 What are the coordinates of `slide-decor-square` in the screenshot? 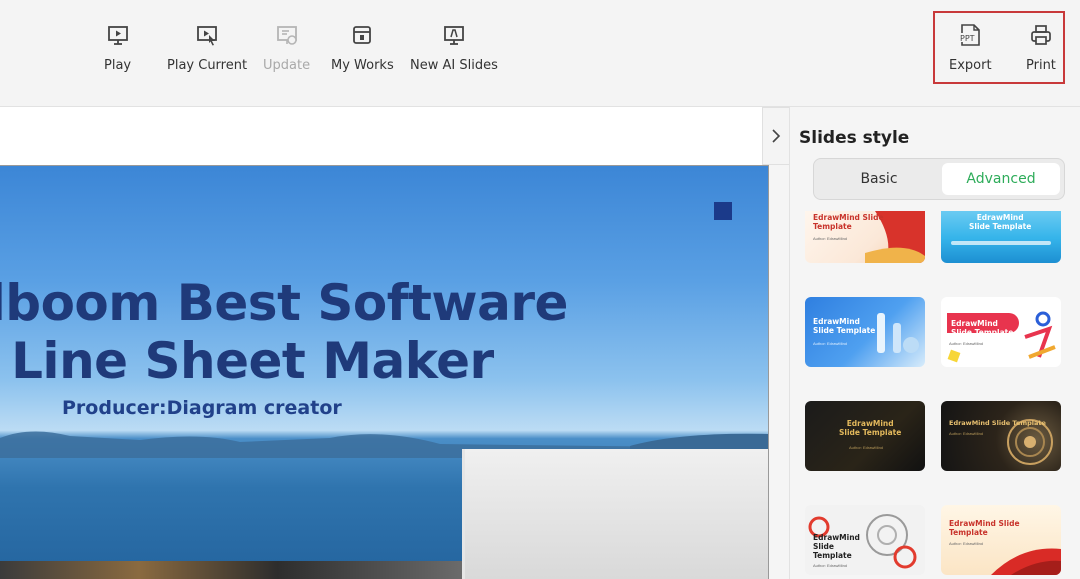 It's located at (723, 211).